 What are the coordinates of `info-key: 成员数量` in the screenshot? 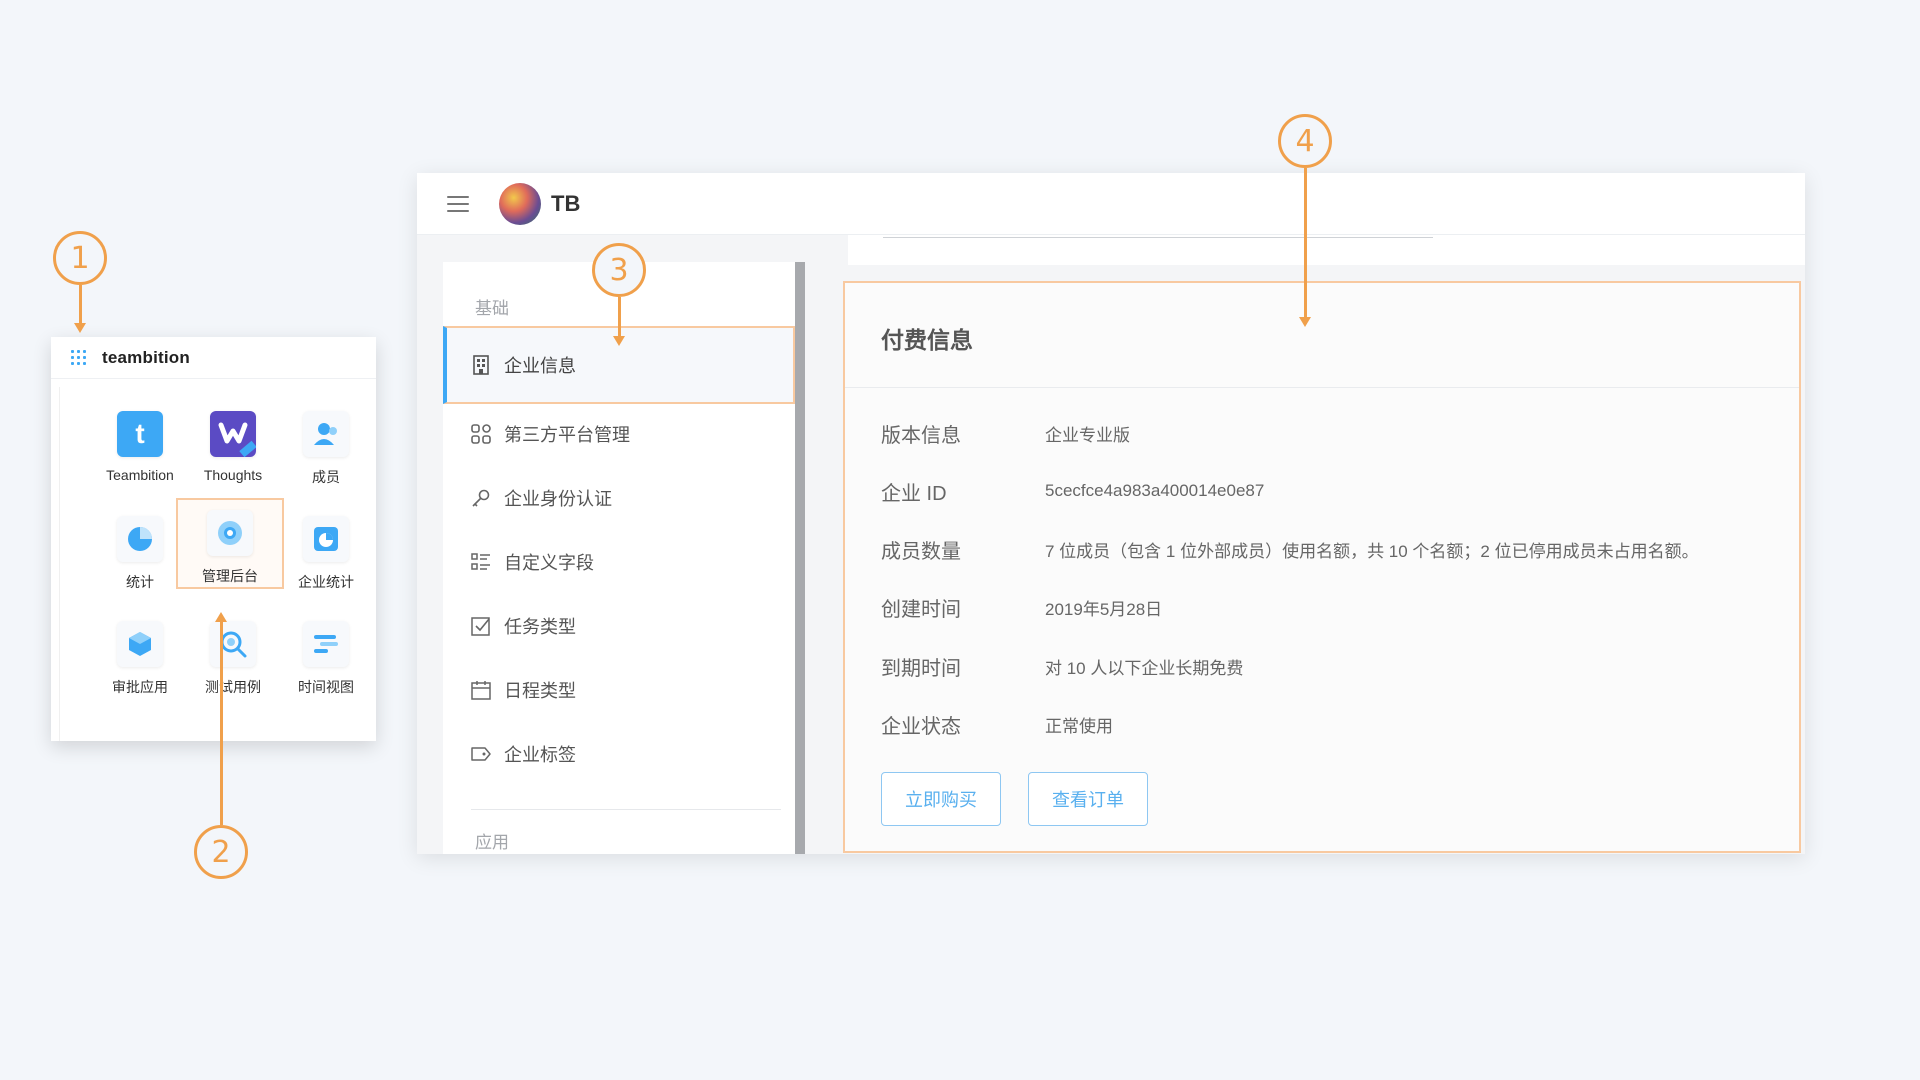 It's located at (921, 551).